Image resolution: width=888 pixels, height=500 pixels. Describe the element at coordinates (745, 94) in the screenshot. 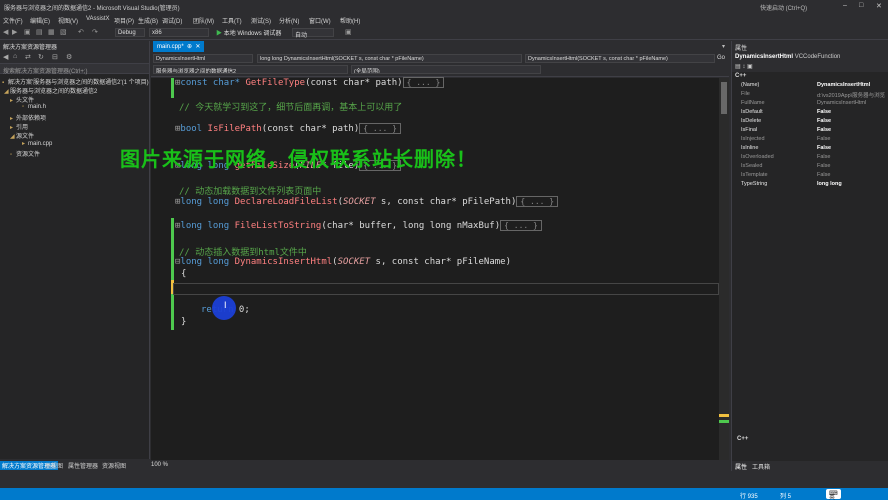

I see `property-name: File` at that location.